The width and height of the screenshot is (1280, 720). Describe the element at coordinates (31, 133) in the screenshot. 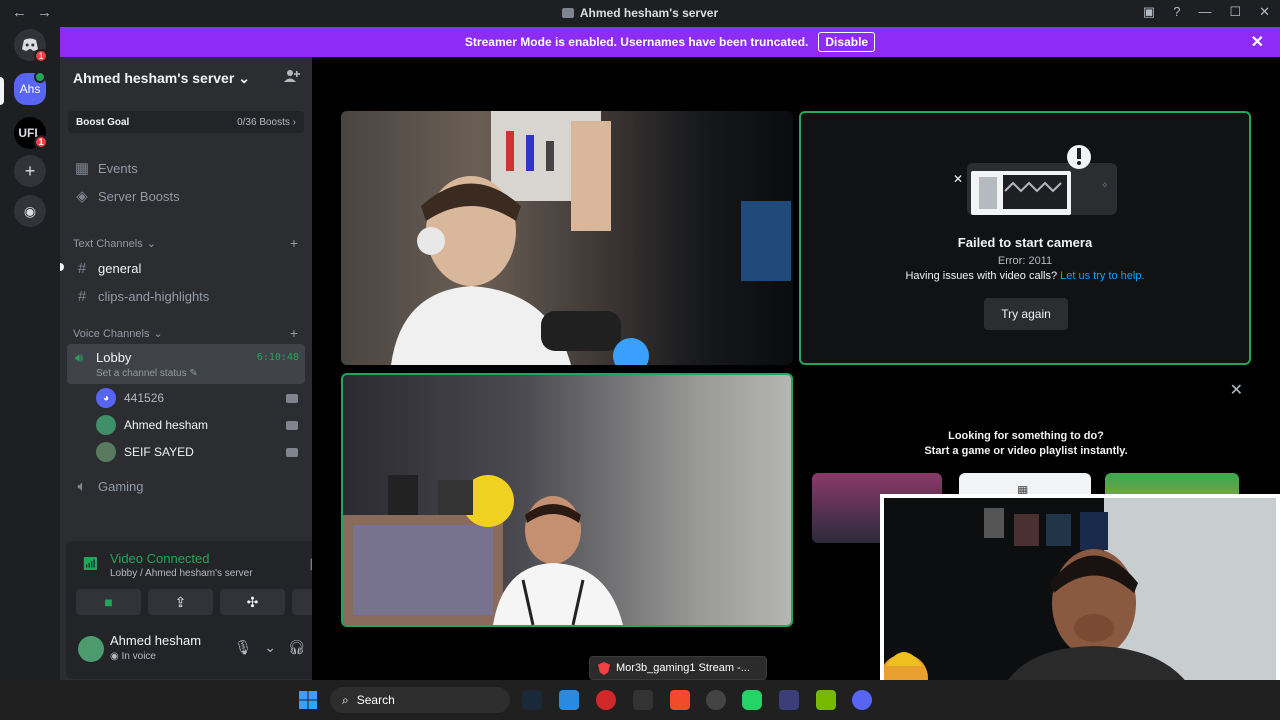

I see `server-ufl: UFL 1` at that location.